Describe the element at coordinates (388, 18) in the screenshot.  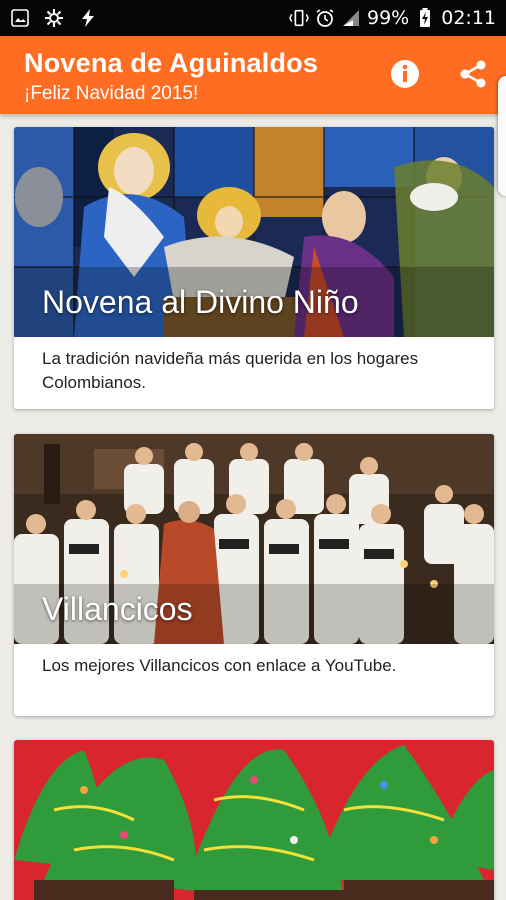
I see `battery-percent: 99%` at that location.